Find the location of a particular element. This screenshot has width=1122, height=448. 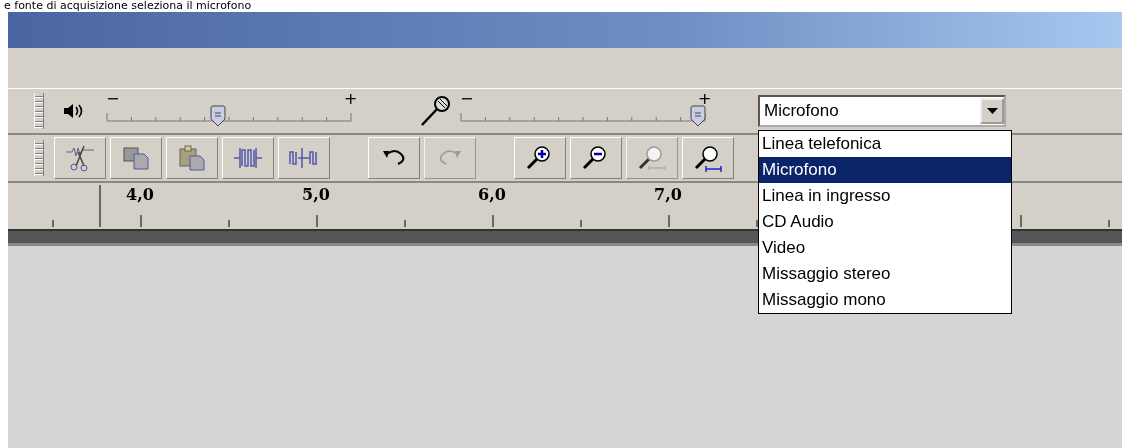

copy-button is located at coordinates (136, 158).